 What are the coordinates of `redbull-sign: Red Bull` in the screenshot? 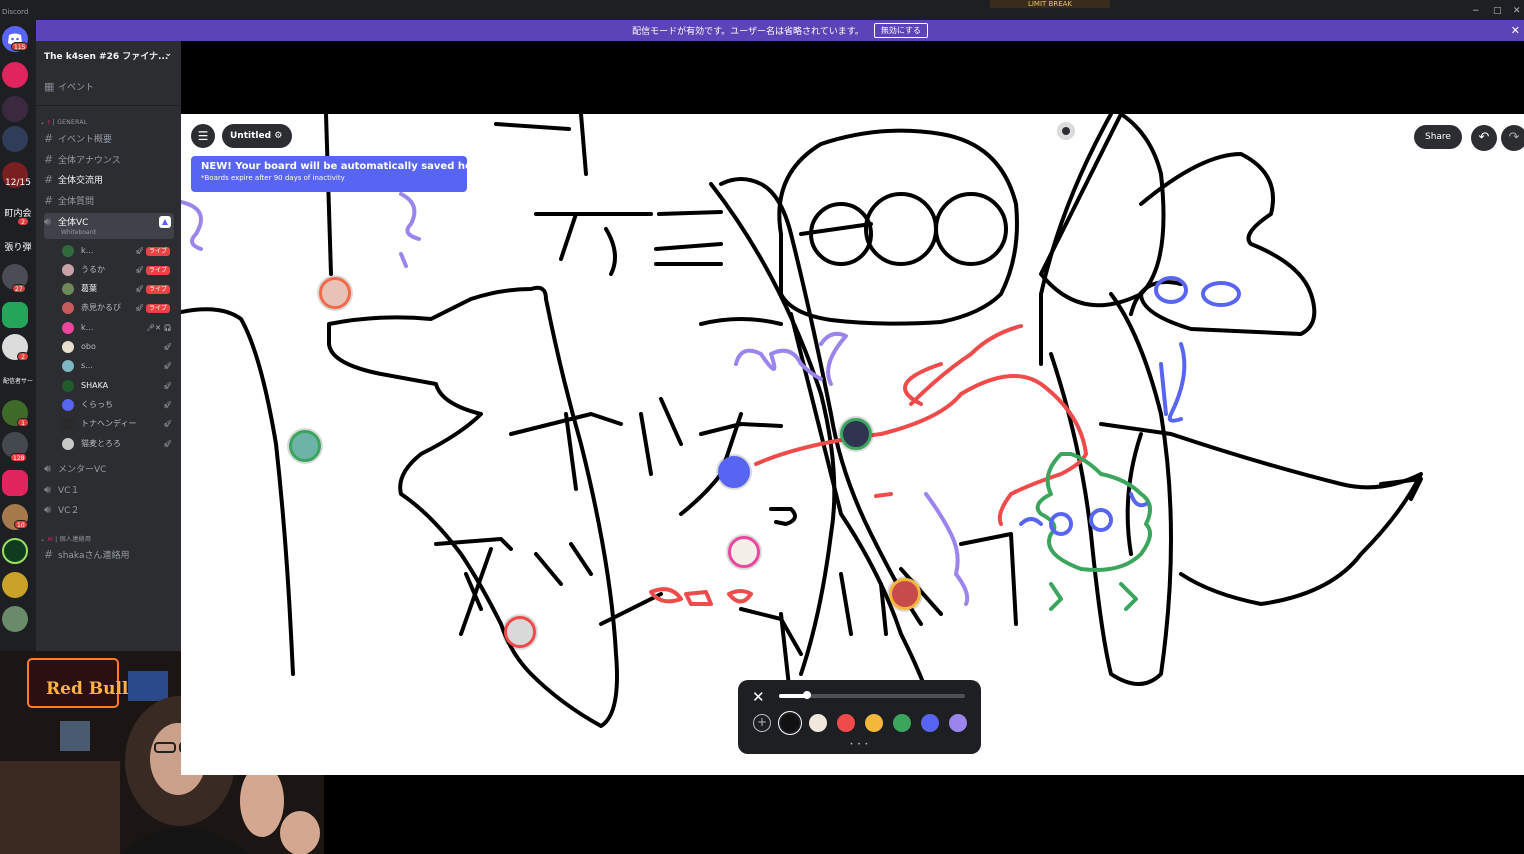 It's located at (87, 689).